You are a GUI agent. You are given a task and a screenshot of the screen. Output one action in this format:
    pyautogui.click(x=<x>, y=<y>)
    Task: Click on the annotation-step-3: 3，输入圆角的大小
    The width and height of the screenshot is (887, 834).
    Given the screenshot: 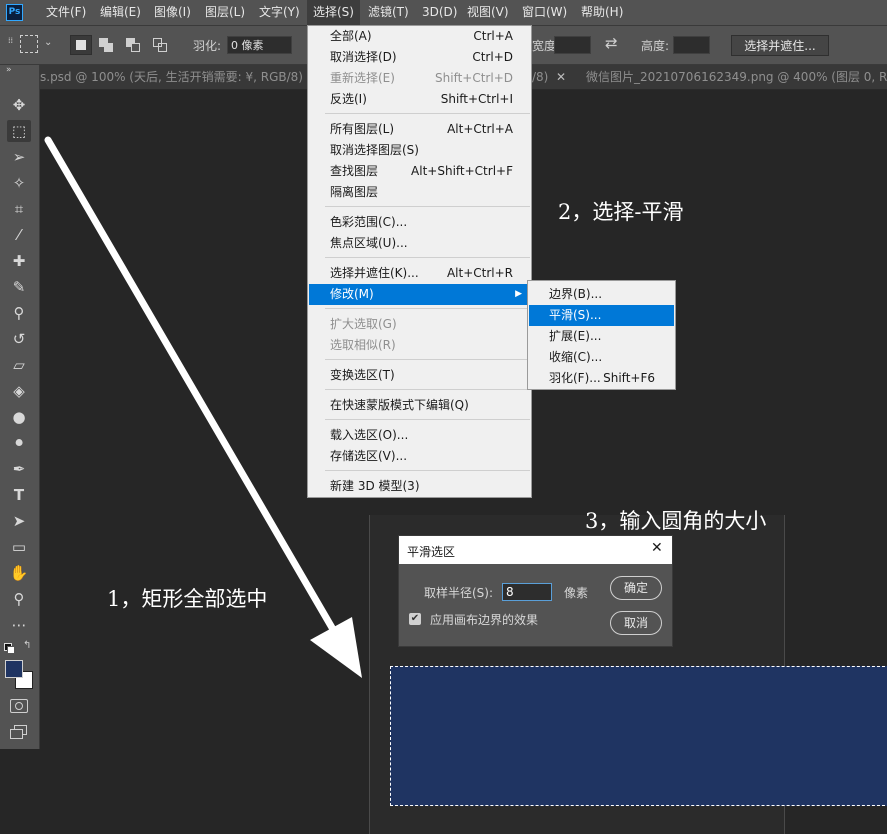 What is the action you would take?
    pyautogui.click(x=676, y=521)
    